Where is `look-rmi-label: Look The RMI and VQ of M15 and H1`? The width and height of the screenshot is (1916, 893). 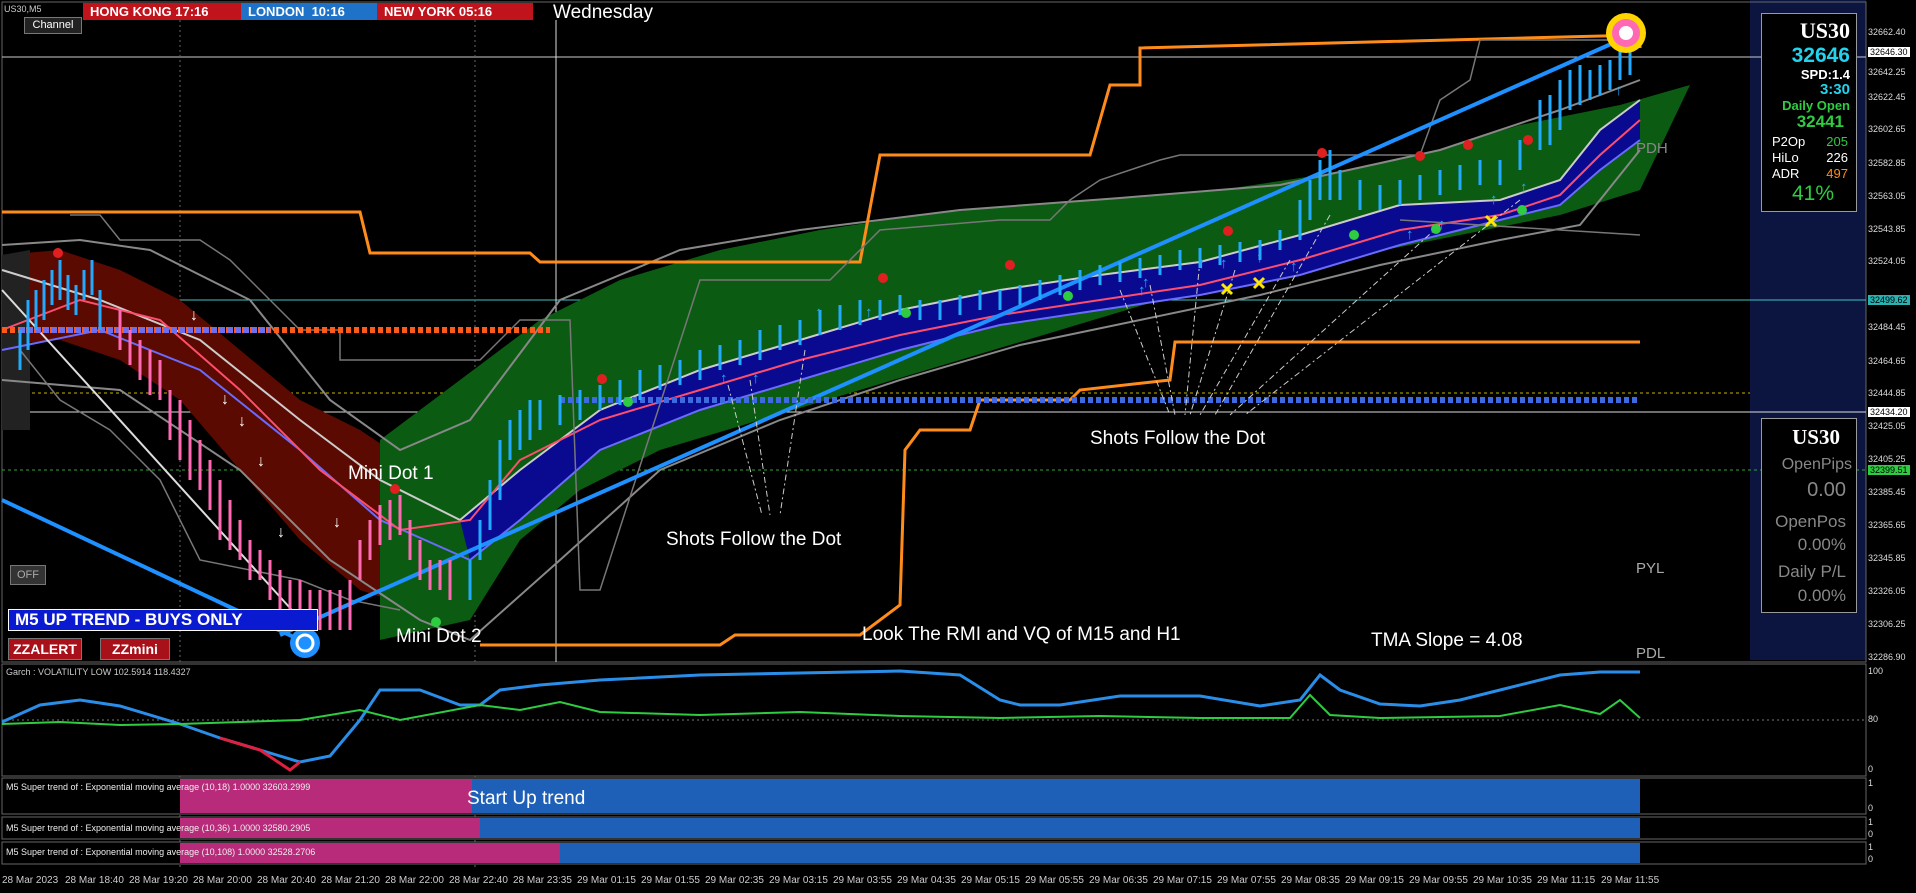 look-rmi-label: Look The RMI and VQ of M15 and H1 is located at coordinates (1021, 634).